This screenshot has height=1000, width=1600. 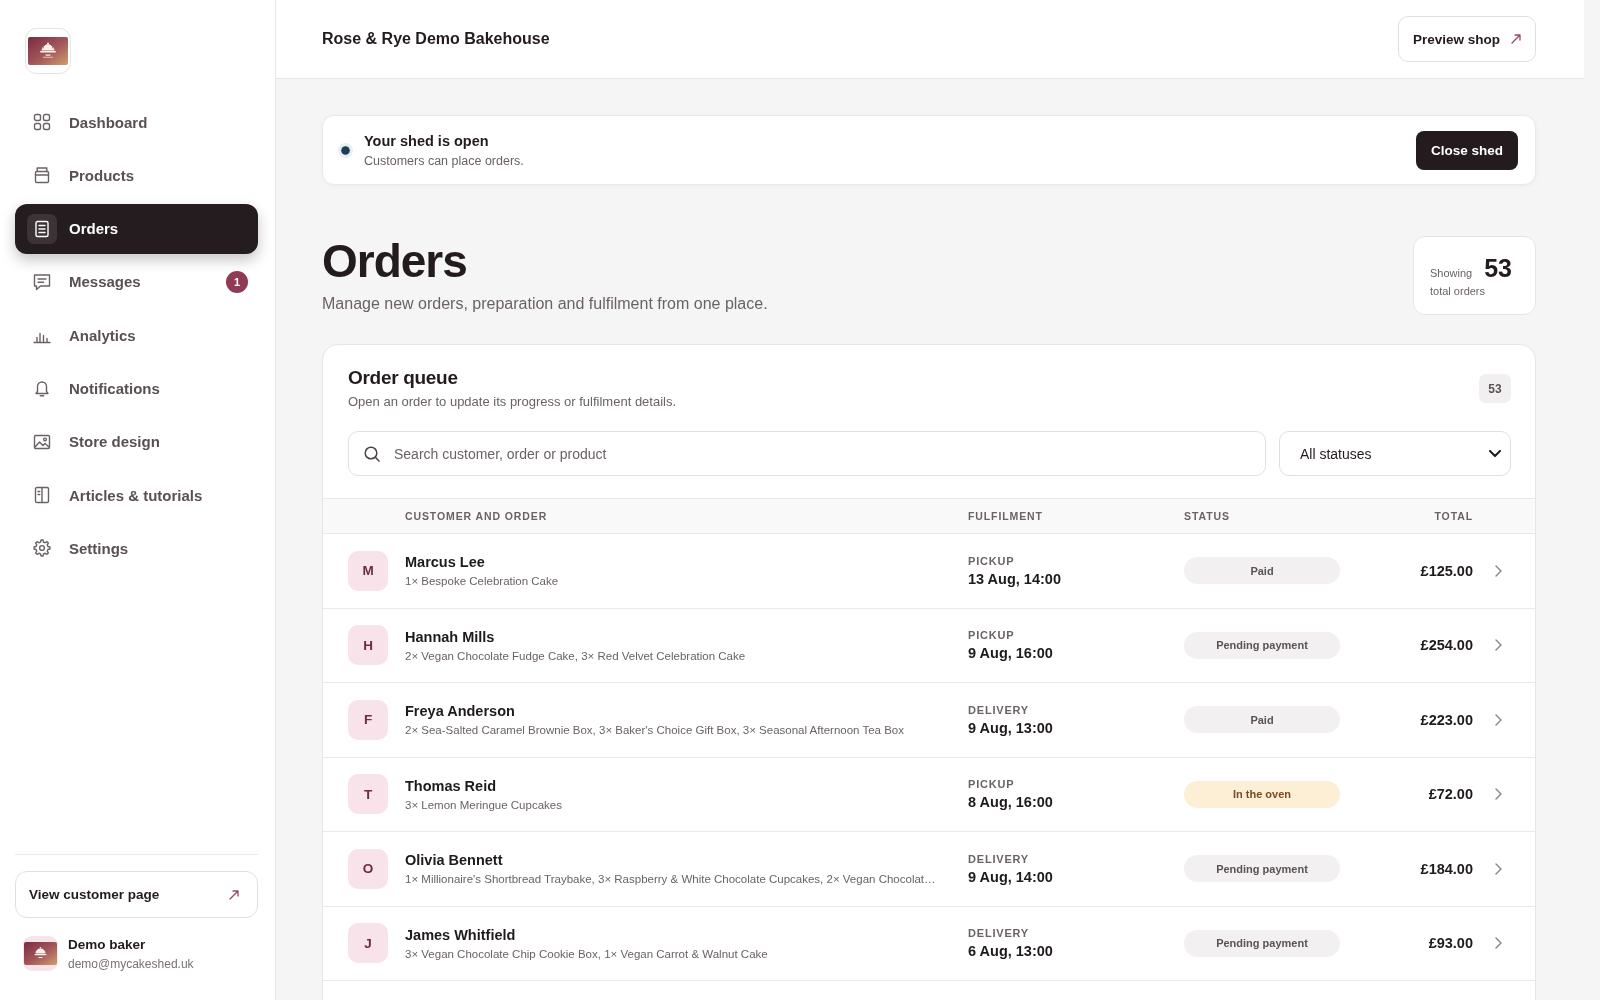 What do you see at coordinates (1446, 645) in the screenshot?
I see `order-total: £254.00` at bounding box center [1446, 645].